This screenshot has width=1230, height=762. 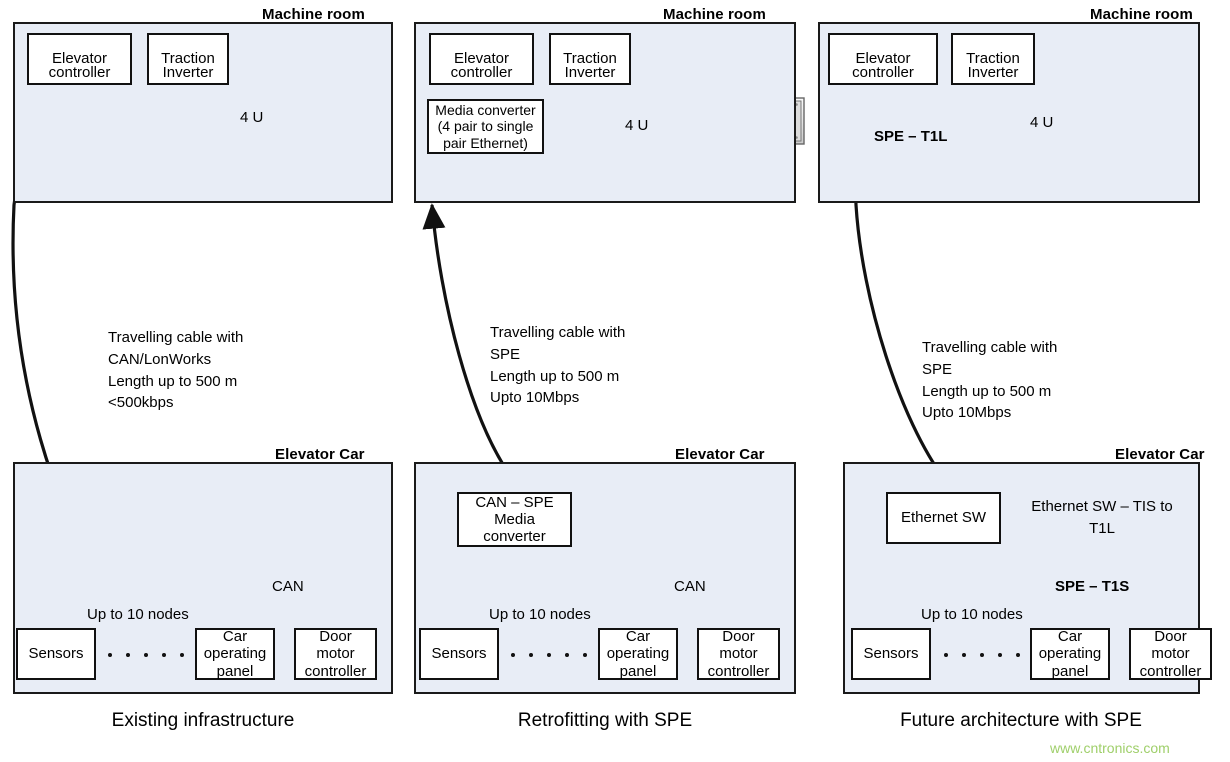 What do you see at coordinates (481, 59) in the screenshot?
I see `elevator-controller-box-col2-line2: controller` at bounding box center [481, 59].